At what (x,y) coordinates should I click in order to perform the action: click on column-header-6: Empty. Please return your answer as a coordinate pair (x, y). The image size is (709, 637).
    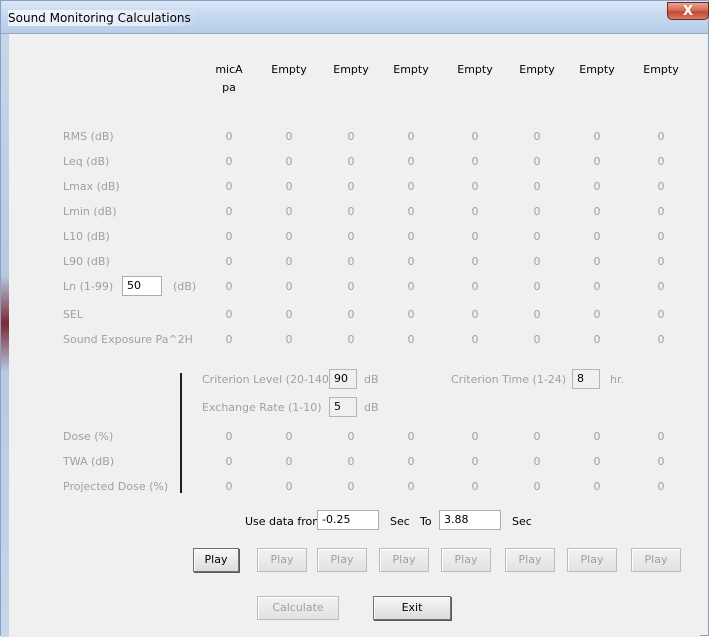
    Looking at the image, I should click on (537, 70).